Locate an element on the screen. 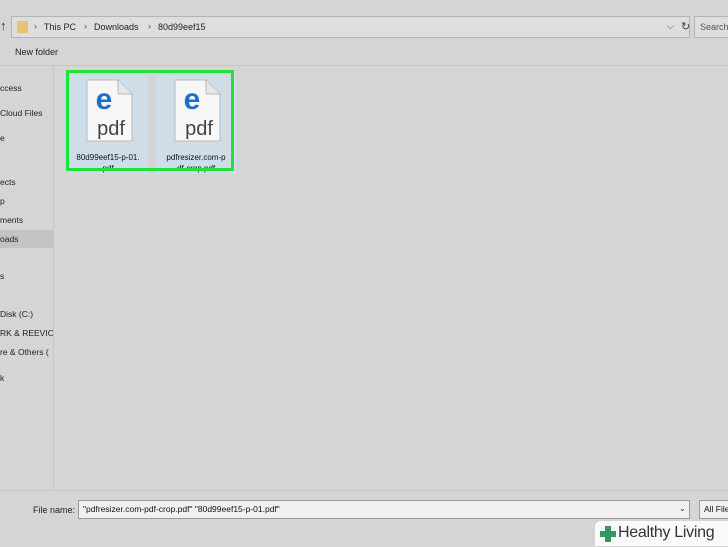 The width and height of the screenshot is (728, 547). nav-item-desktop: p is located at coordinates (26, 201).